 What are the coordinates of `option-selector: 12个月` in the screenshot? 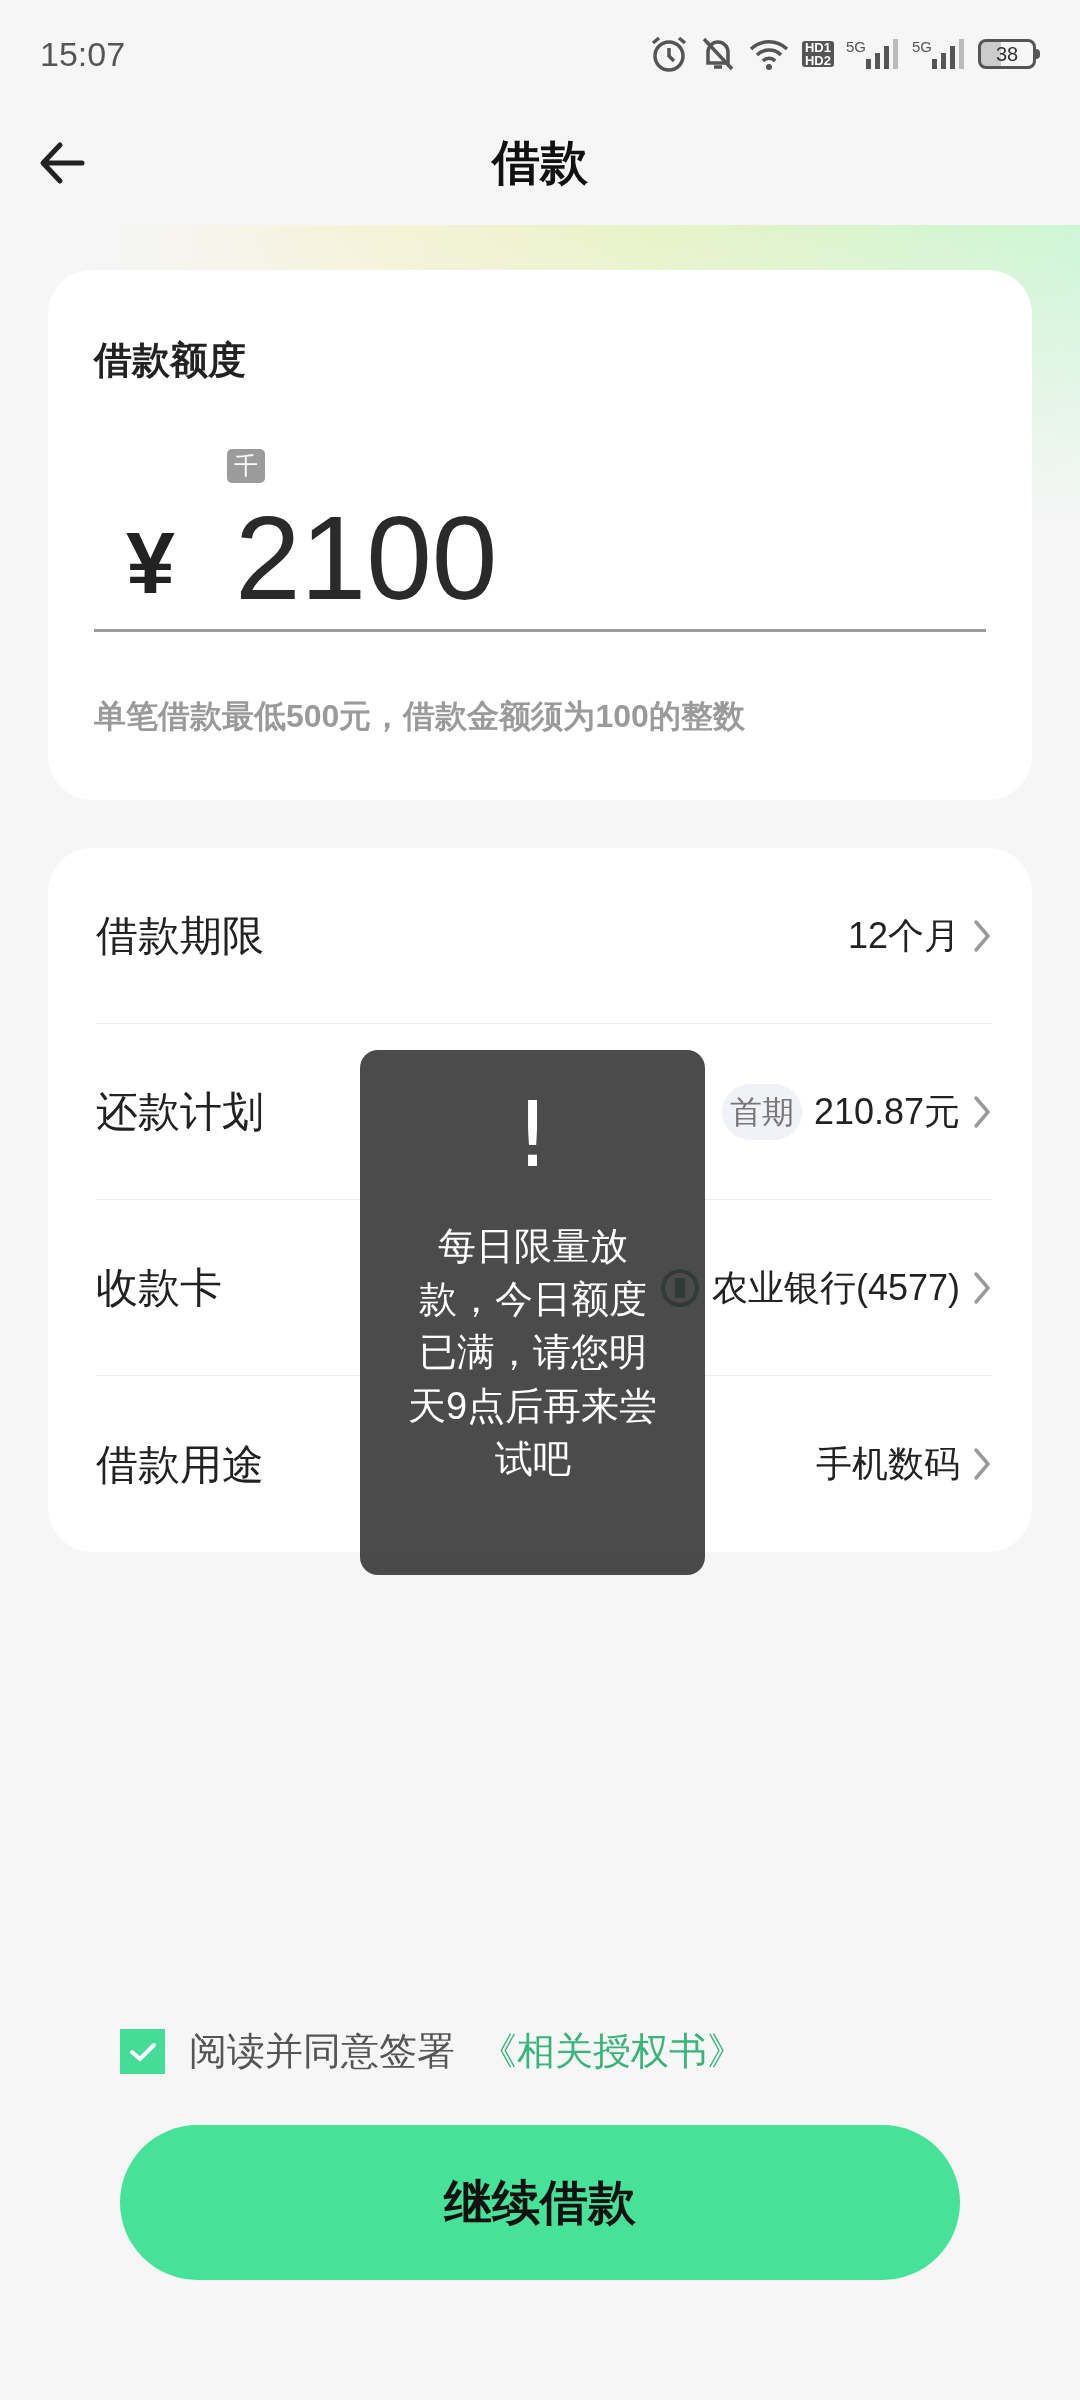 It's located at (919, 935).